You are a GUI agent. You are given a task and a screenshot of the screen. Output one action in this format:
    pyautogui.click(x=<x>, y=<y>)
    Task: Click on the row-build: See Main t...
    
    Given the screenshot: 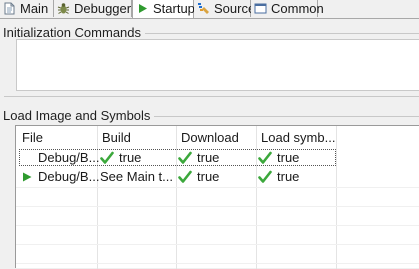 What is the action you would take?
    pyautogui.click(x=136, y=176)
    